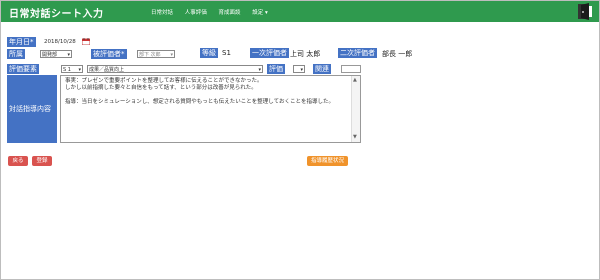 The width and height of the screenshot is (600, 280). I want to click on scroll-down-icon: ▼, so click(355, 137).